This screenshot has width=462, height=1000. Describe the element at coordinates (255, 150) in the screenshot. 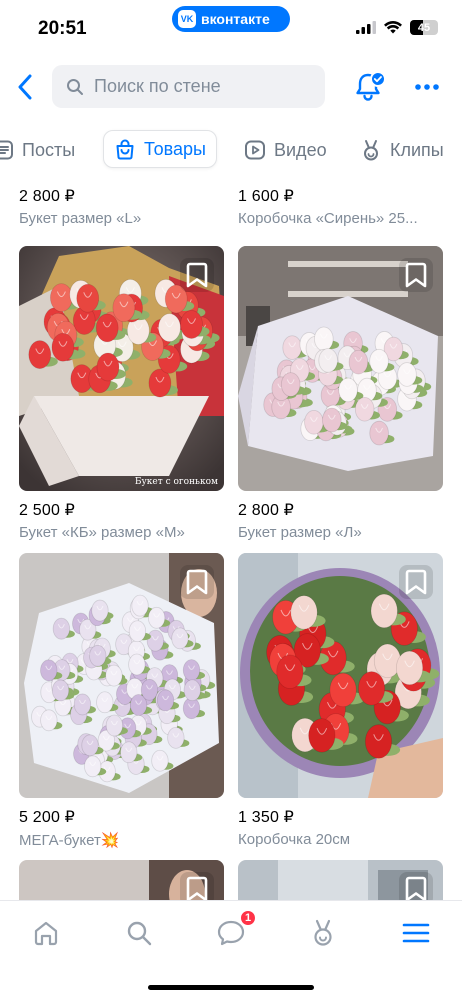

I see `video-icon` at that location.